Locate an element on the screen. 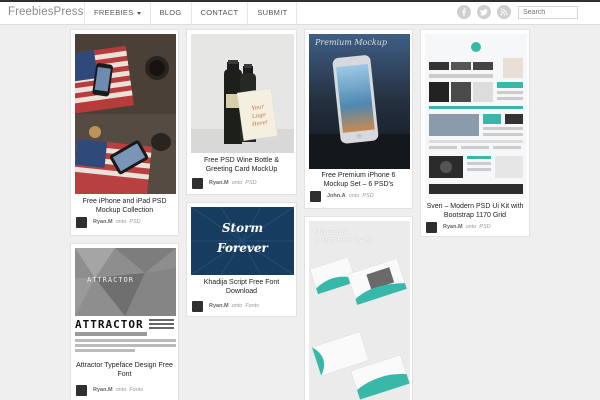 This screenshot has height=400, width=600. post-thumbnail: Your Logo Here! is located at coordinates (242, 93).